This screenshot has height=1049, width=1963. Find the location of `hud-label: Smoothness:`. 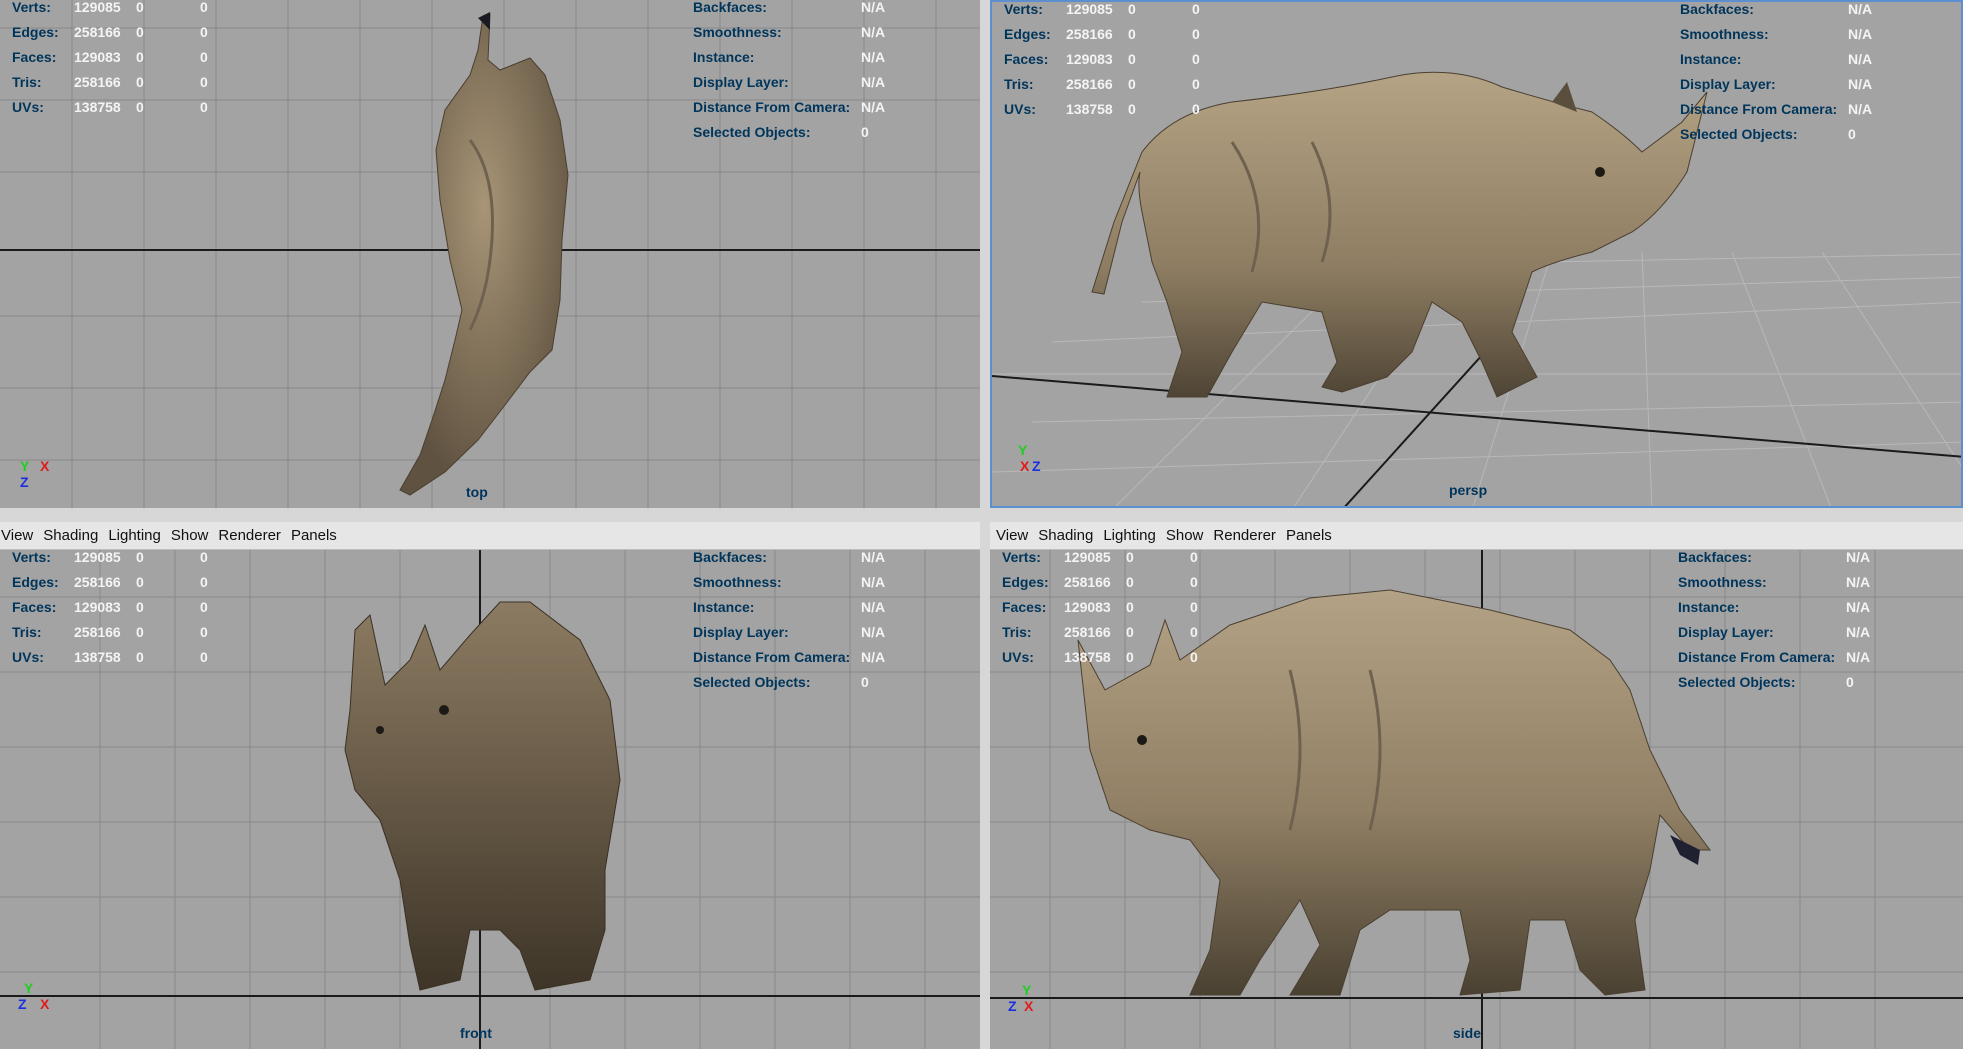

hud-label: Smoothness: is located at coordinates (1722, 582).